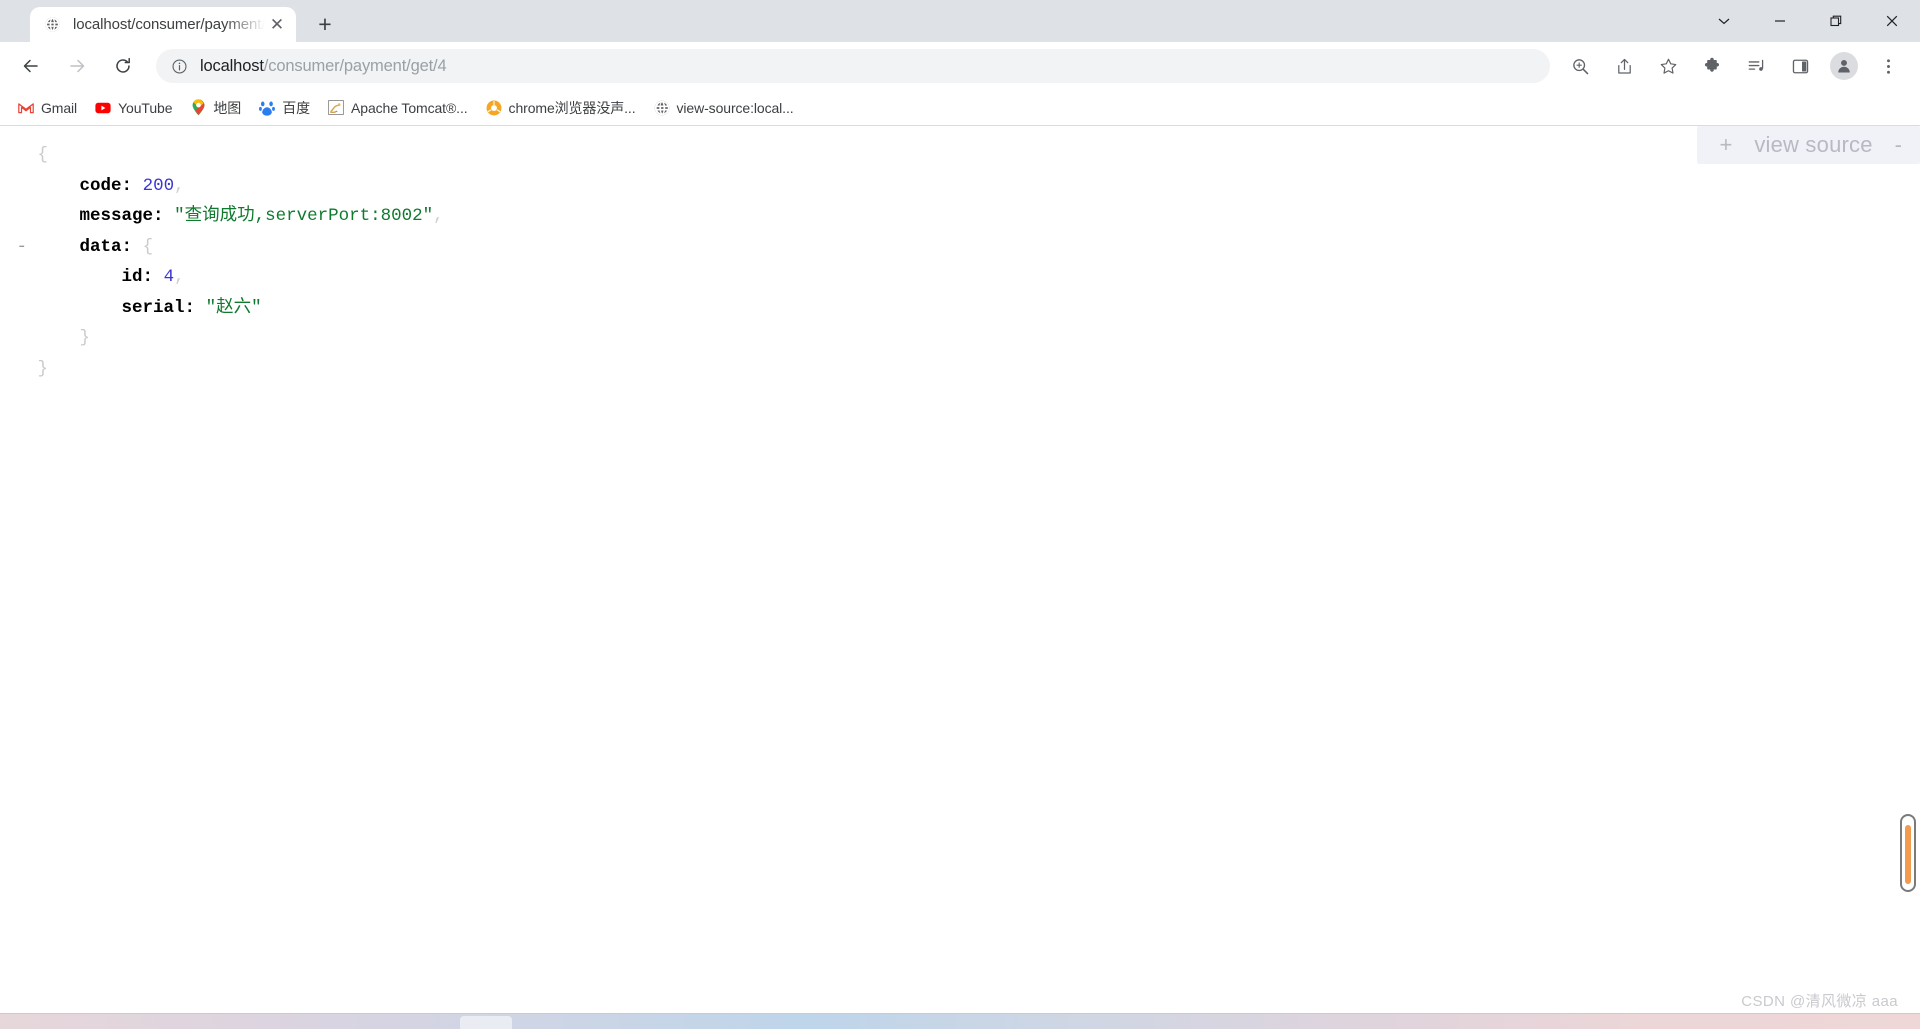 This screenshot has width=1920, height=1029. What do you see at coordinates (336, 108) in the screenshot?
I see `tomcat-icon` at bounding box center [336, 108].